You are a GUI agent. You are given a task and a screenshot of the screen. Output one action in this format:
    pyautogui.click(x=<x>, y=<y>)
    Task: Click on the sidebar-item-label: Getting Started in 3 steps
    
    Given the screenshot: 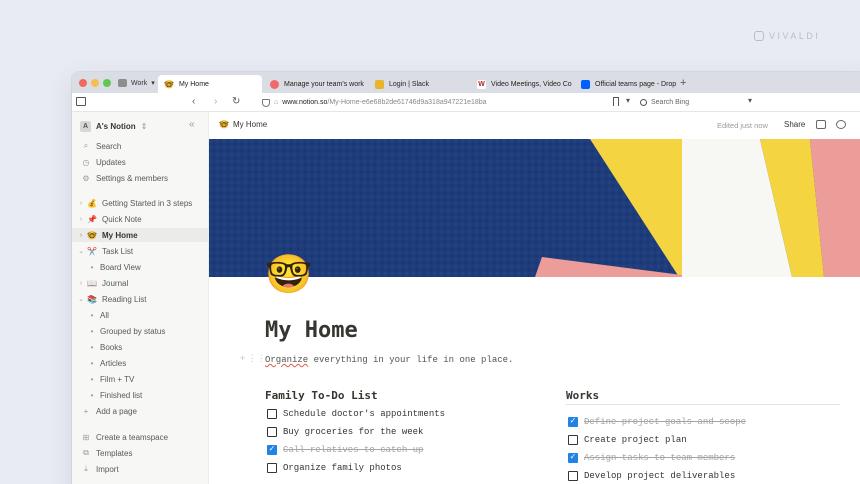 What is the action you would take?
    pyautogui.click(x=147, y=203)
    